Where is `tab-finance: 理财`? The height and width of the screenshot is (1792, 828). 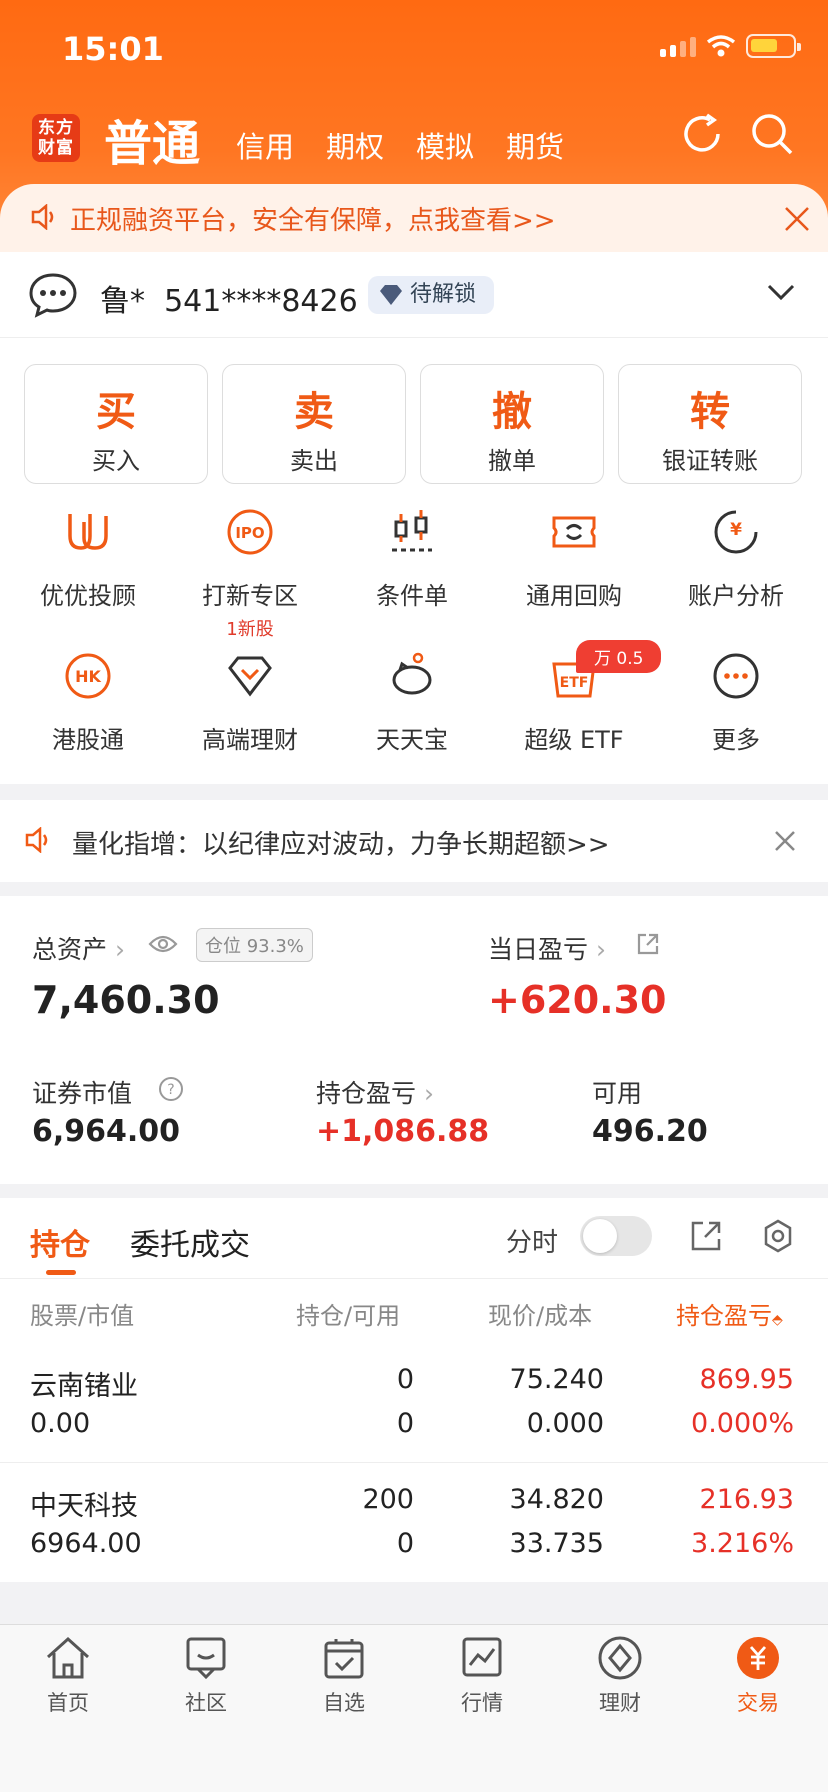
tab-finance: 理财 is located at coordinates (620, 1676).